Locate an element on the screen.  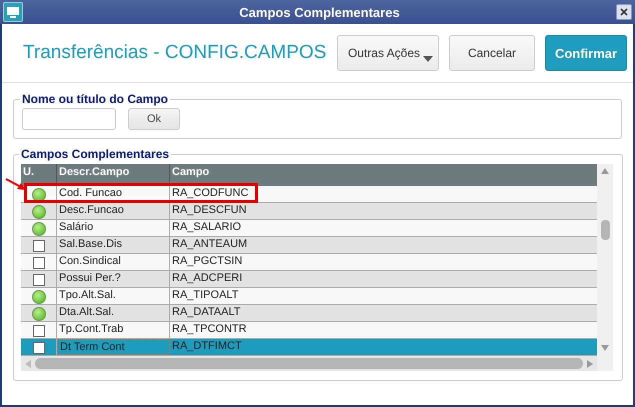
table-row: Tp.Cont.Trab RA_TPCONTR is located at coordinates (309, 330).